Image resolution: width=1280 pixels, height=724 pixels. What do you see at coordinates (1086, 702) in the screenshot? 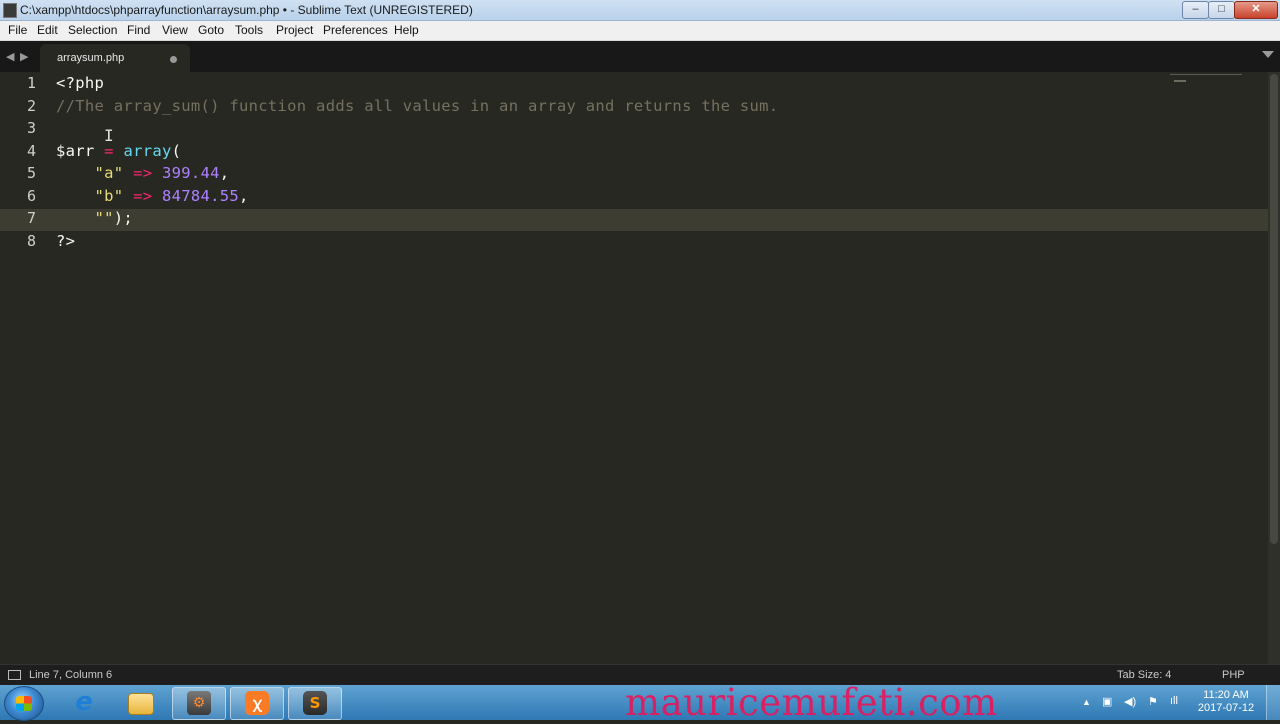
I see `show-hidden-icons-icon: ▲` at bounding box center [1086, 702].